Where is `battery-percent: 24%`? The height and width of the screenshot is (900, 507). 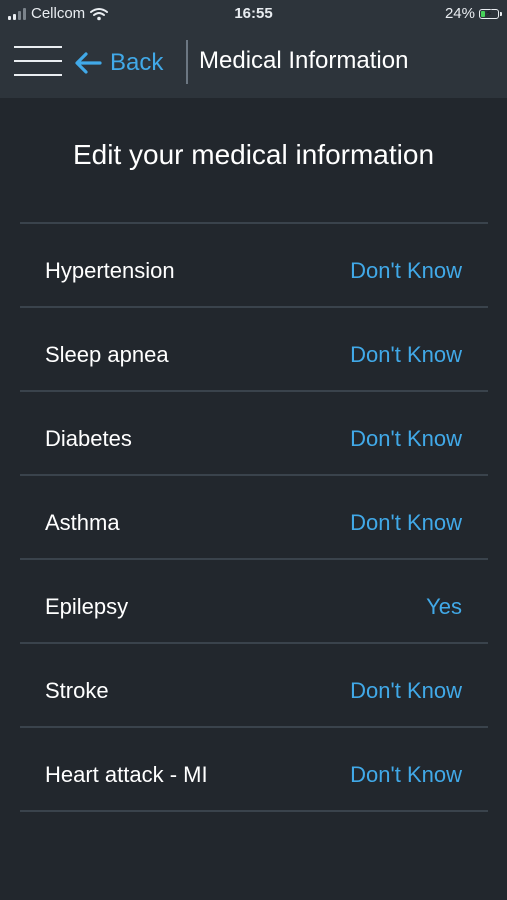
battery-percent: 24% is located at coordinates (459, 13).